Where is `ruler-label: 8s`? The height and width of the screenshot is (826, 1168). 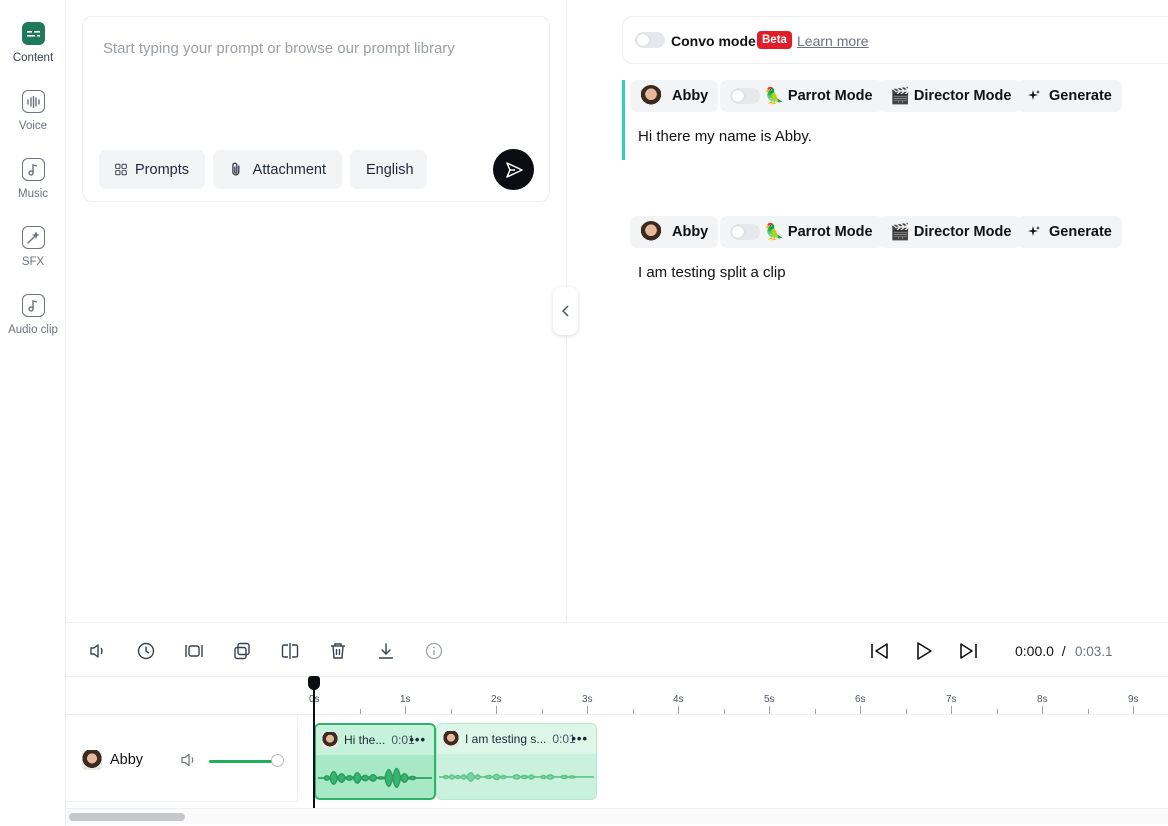 ruler-label: 8s is located at coordinates (1042, 699).